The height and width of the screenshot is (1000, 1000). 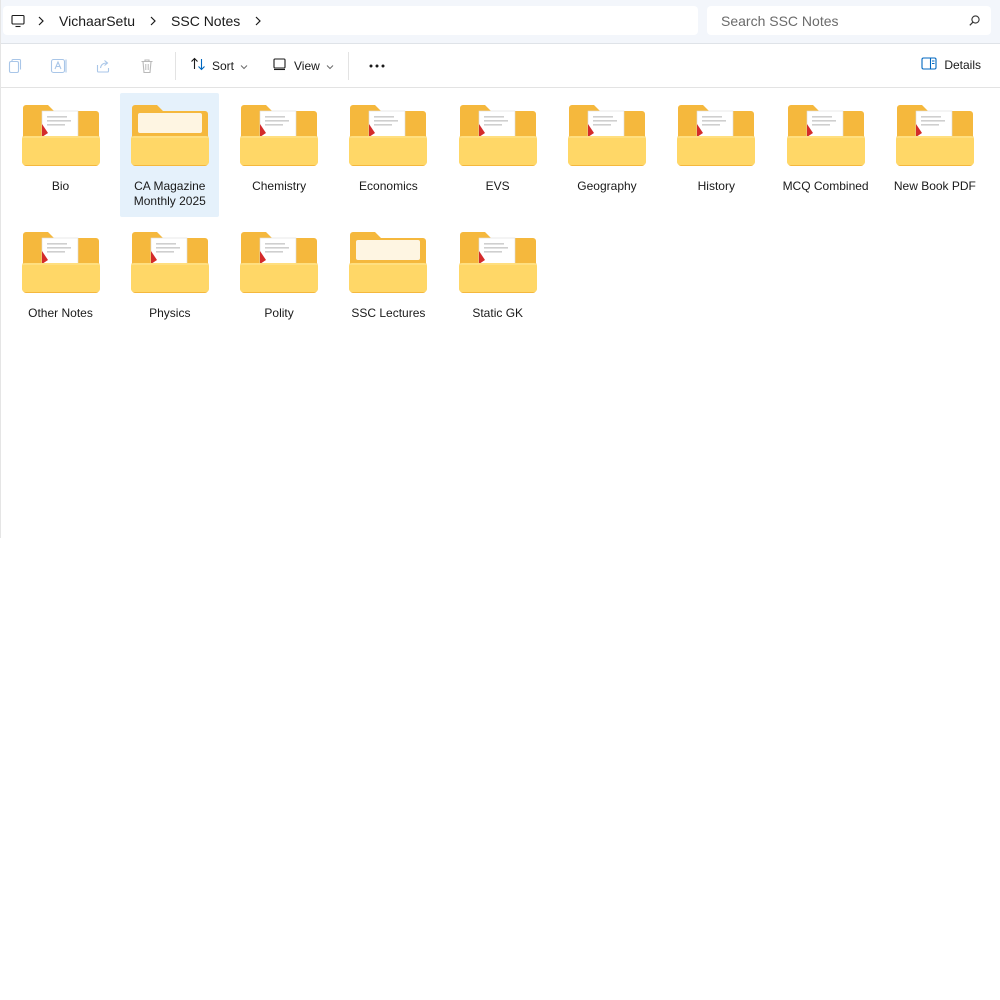 I want to click on details-pane-icon, so click(x=929, y=65).